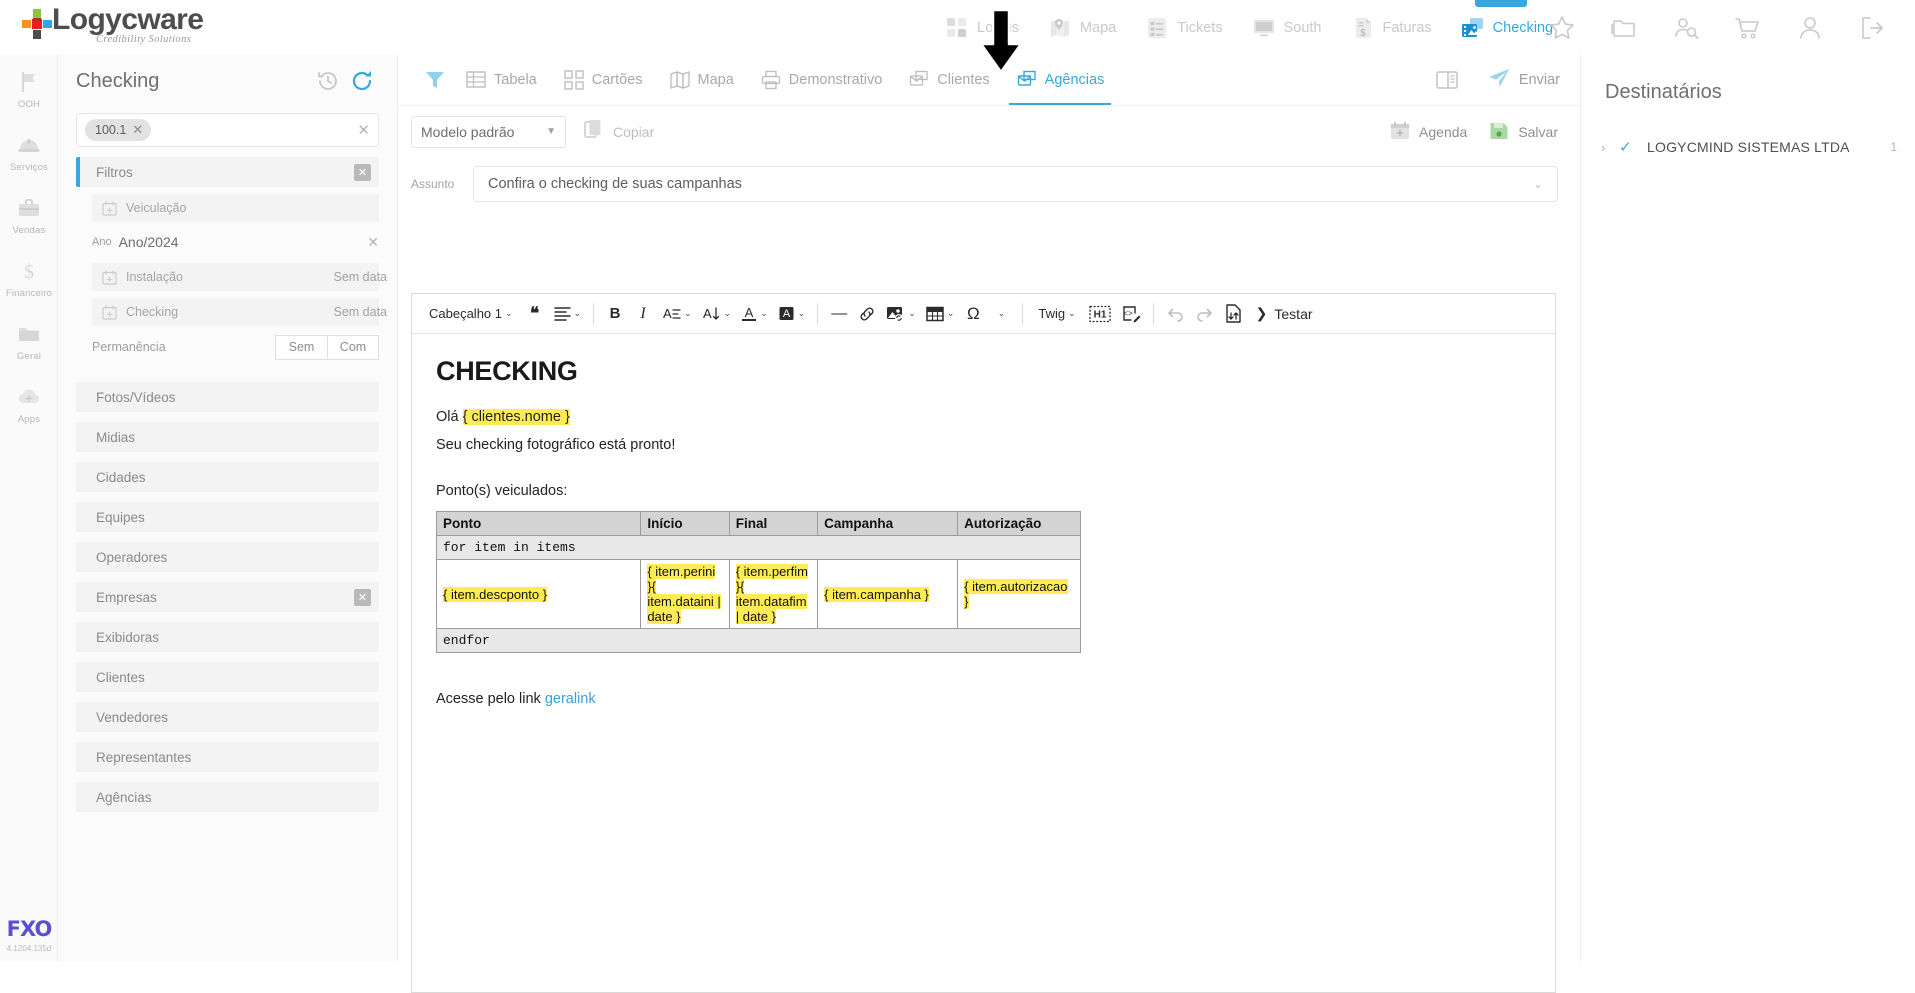 This screenshot has width=1915, height=993. What do you see at coordinates (353, 347) in the screenshot?
I see `permanencia-com-button: Com` at bounding box center [353, 347].